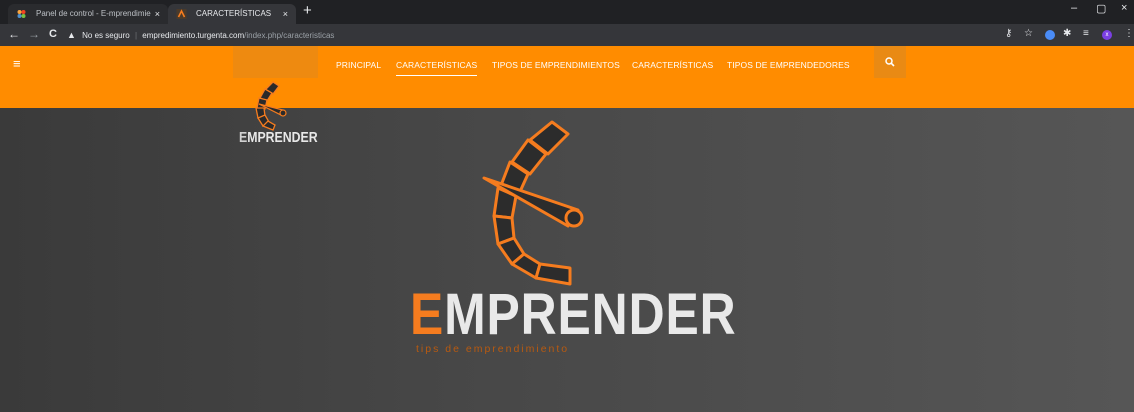 Image resolution: width=1134 pixels, height=412 pixels. I want to click on large-logo-first-letter: E, so click(427, 314).